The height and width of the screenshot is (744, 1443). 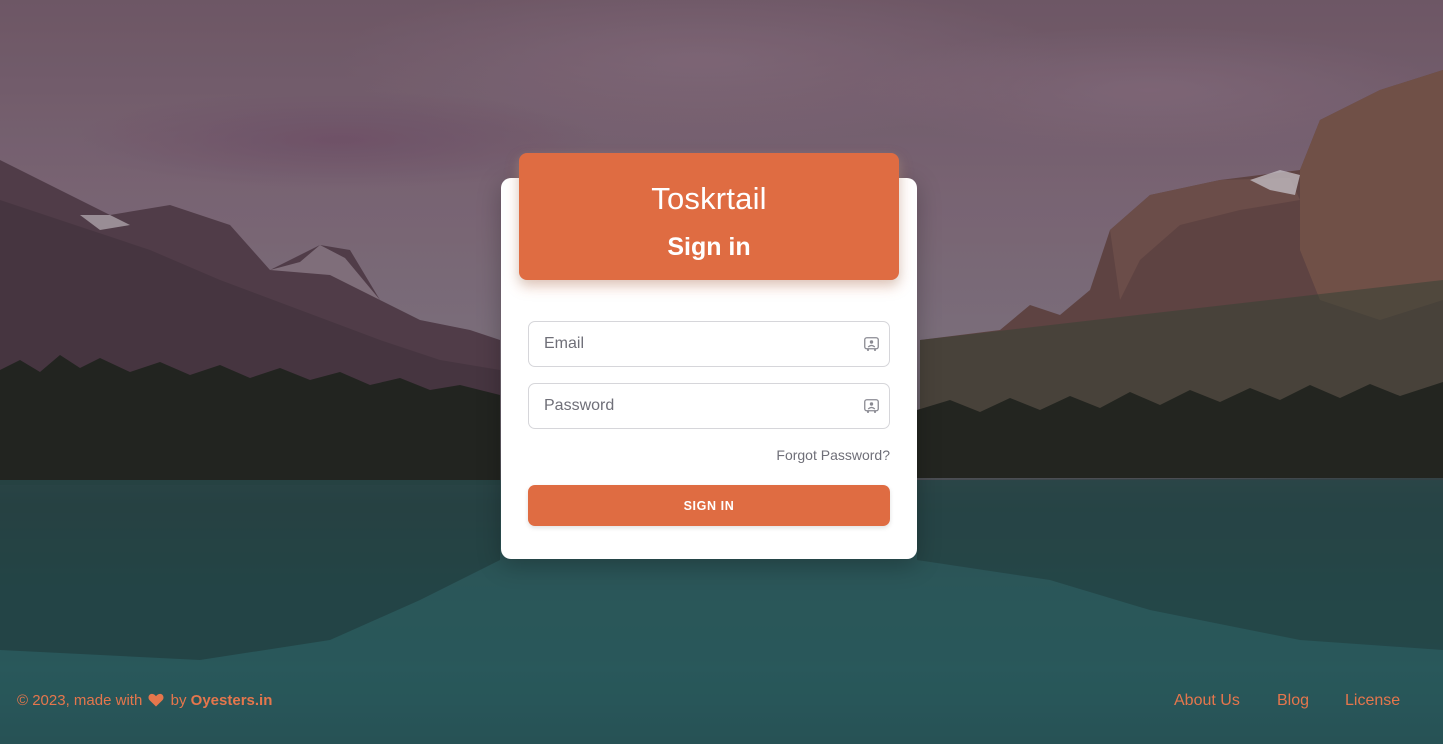 What do you see at coordinates (1207, 701) in the screenshot?
I see `footer-link-about-us: About Us` at bounding box center [1207, 701].